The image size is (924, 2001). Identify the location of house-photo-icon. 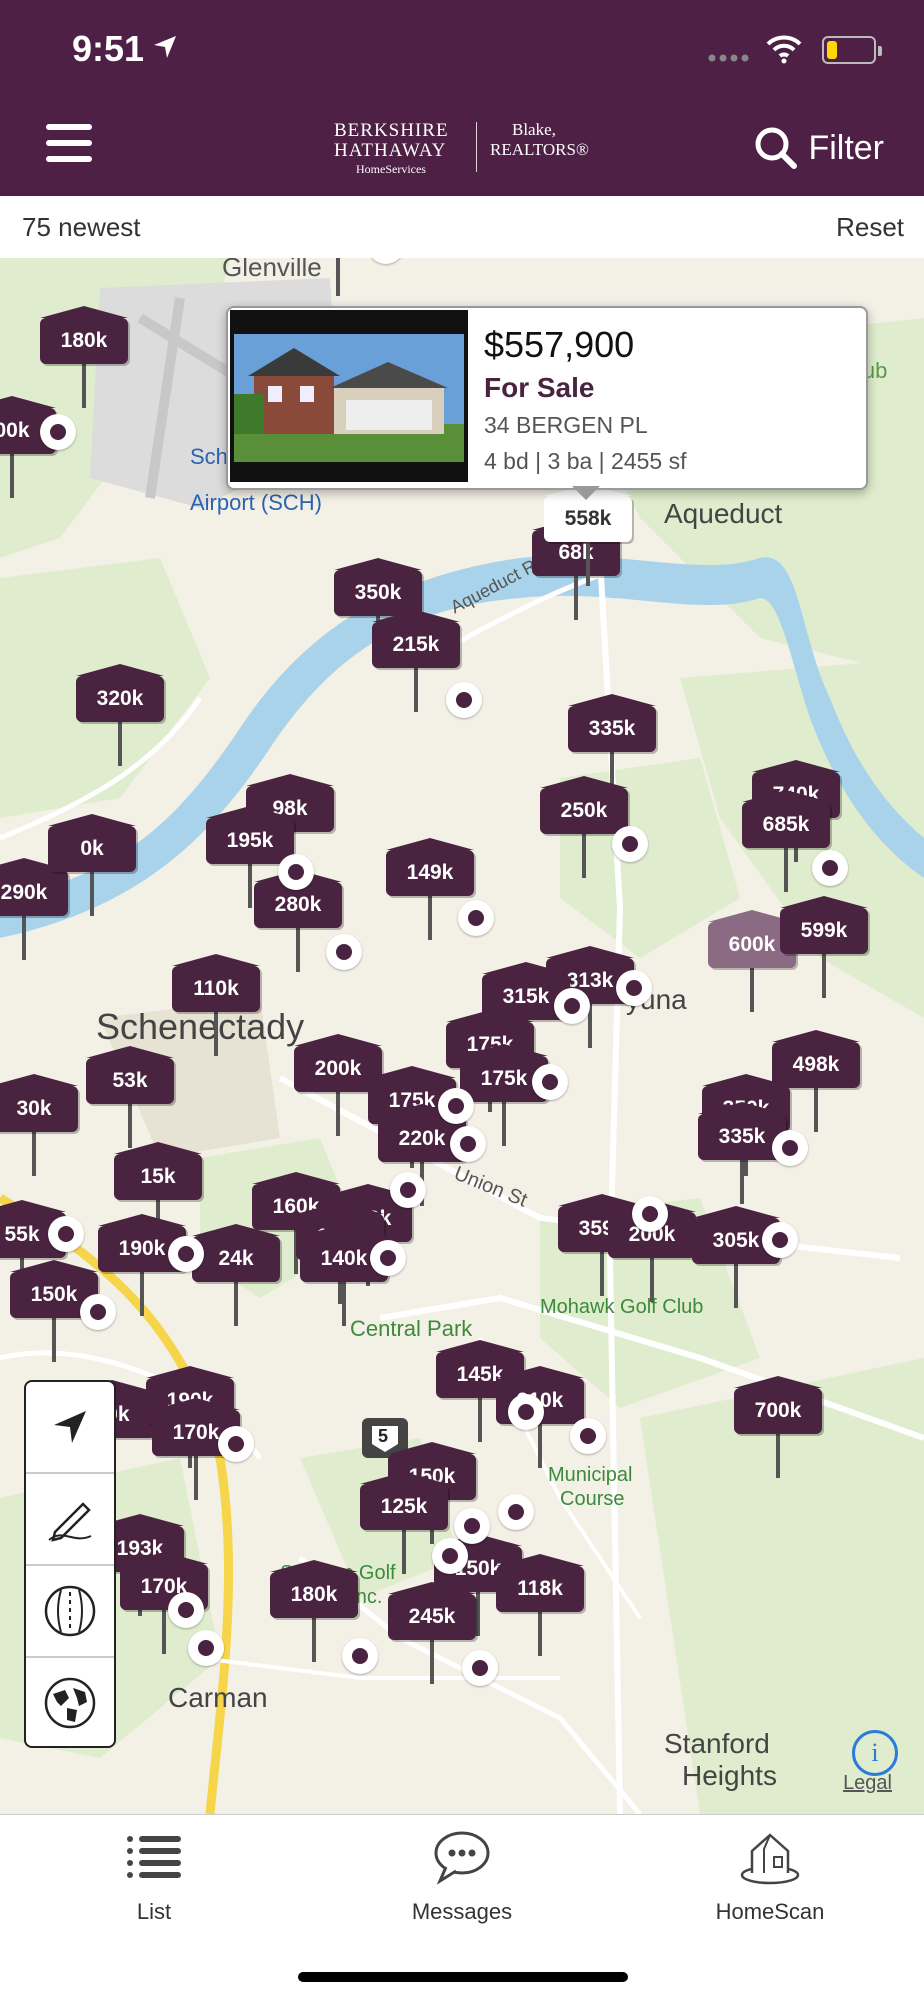
(349, 398).